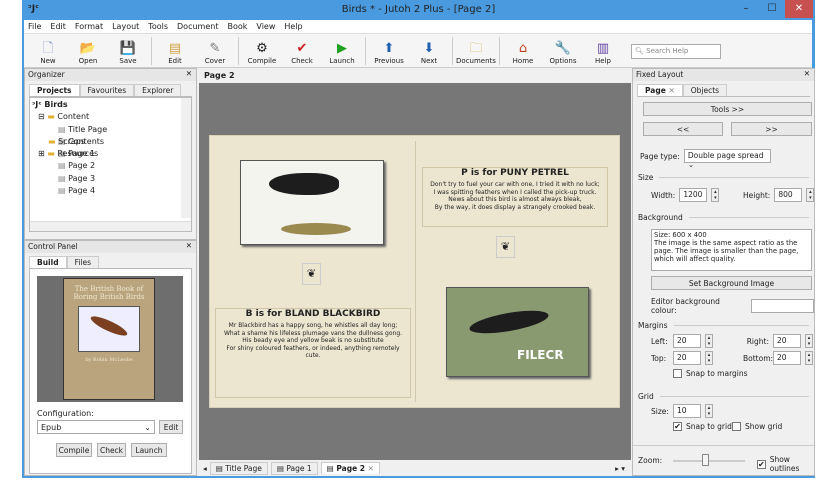 The width and height of the screenshot is (836, 484). What do you see at coordinates (646, 177) in the screenshot?
I see `size-group-label: Size` at bounding box center [646, 177].